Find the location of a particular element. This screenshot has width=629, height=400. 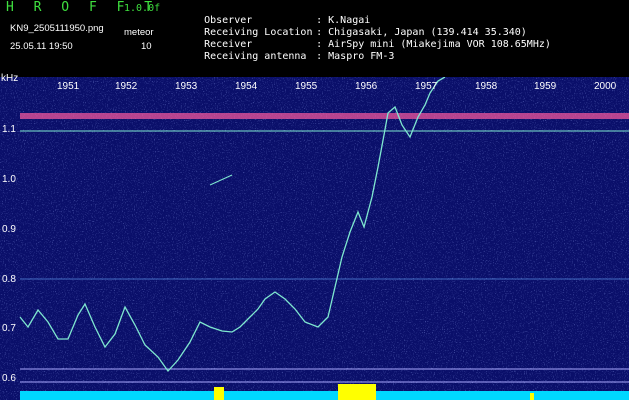

x-tick: 1954 is located at coordinates (246, 86).